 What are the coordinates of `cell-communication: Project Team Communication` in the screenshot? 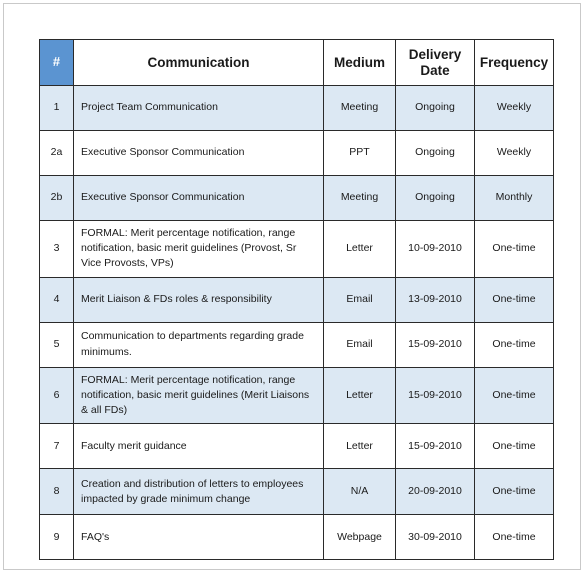 It's located at (198, 108).